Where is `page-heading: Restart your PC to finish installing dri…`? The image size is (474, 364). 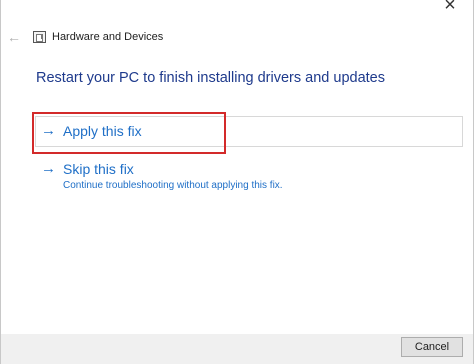
page-heading: Restart your PC to finish installing dri… is located at coordinates (210, 78).